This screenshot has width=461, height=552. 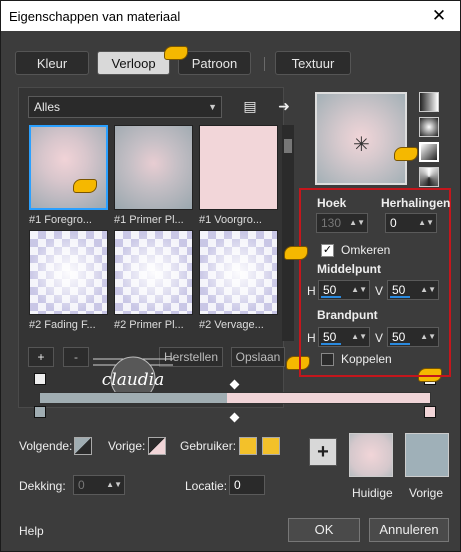 What do you see at coordinates (95, 16) in the screenshot?
I see `window-title: Eigenschappen van materiaal` at bounding box center [95, 16].